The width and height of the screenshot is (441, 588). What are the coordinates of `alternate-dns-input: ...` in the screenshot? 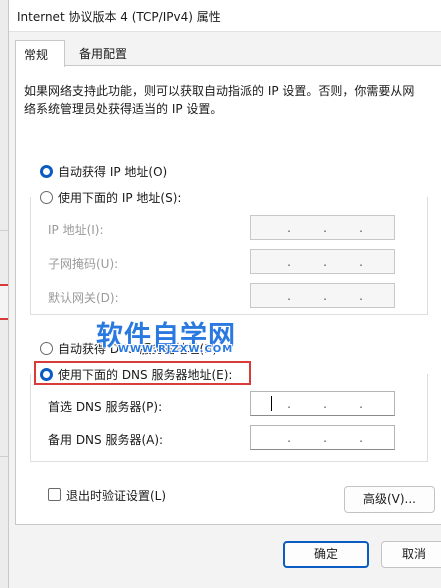 It's located at (322, 437).